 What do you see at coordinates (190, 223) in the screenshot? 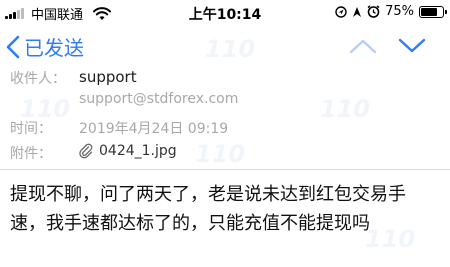
I see `body-line: 速，我手速都达标了的，只能充值不能提现吗` at bounding box center [190, 223].